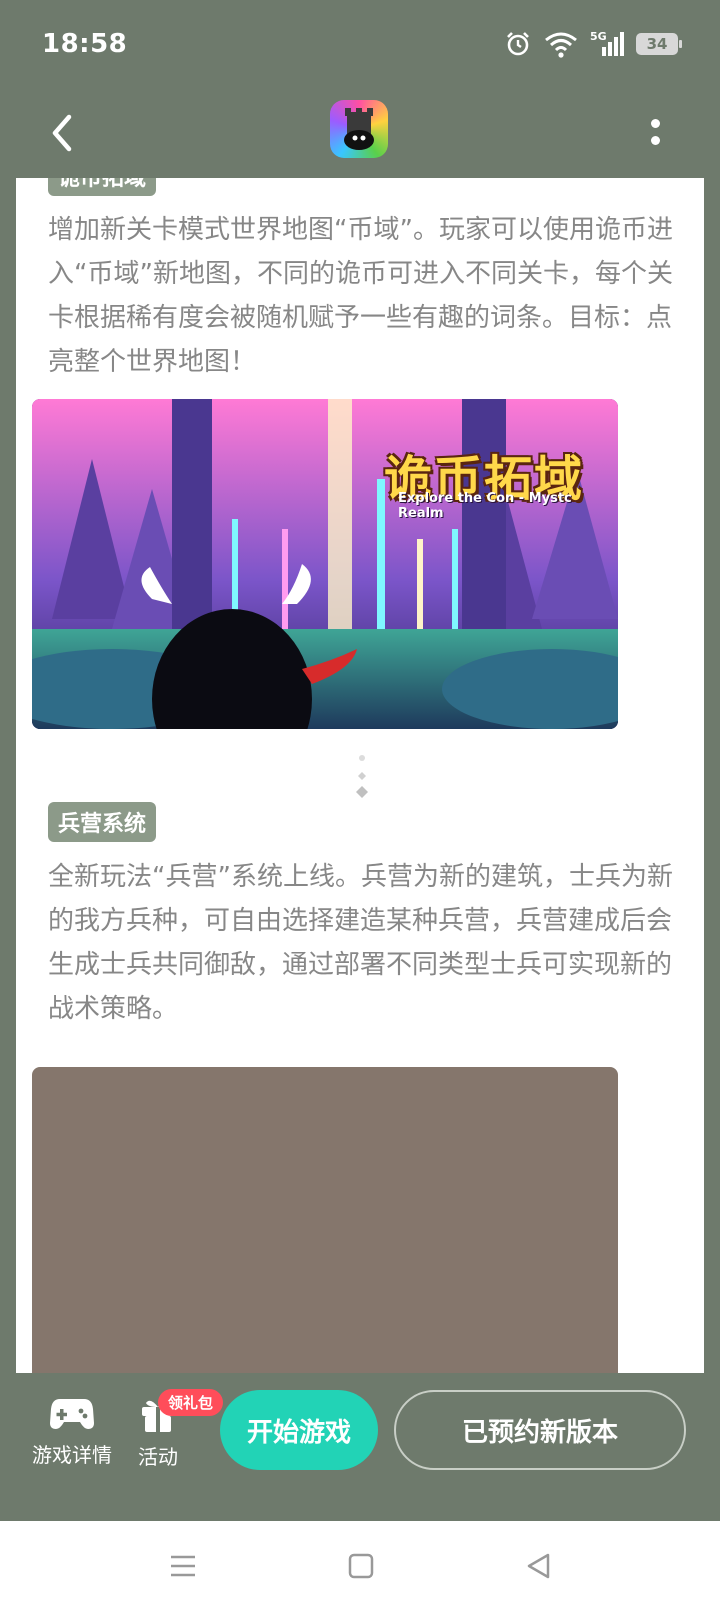 This screenshot has width=720, height=1610. I want to click on status-time: 18:58, so click(85, 44).